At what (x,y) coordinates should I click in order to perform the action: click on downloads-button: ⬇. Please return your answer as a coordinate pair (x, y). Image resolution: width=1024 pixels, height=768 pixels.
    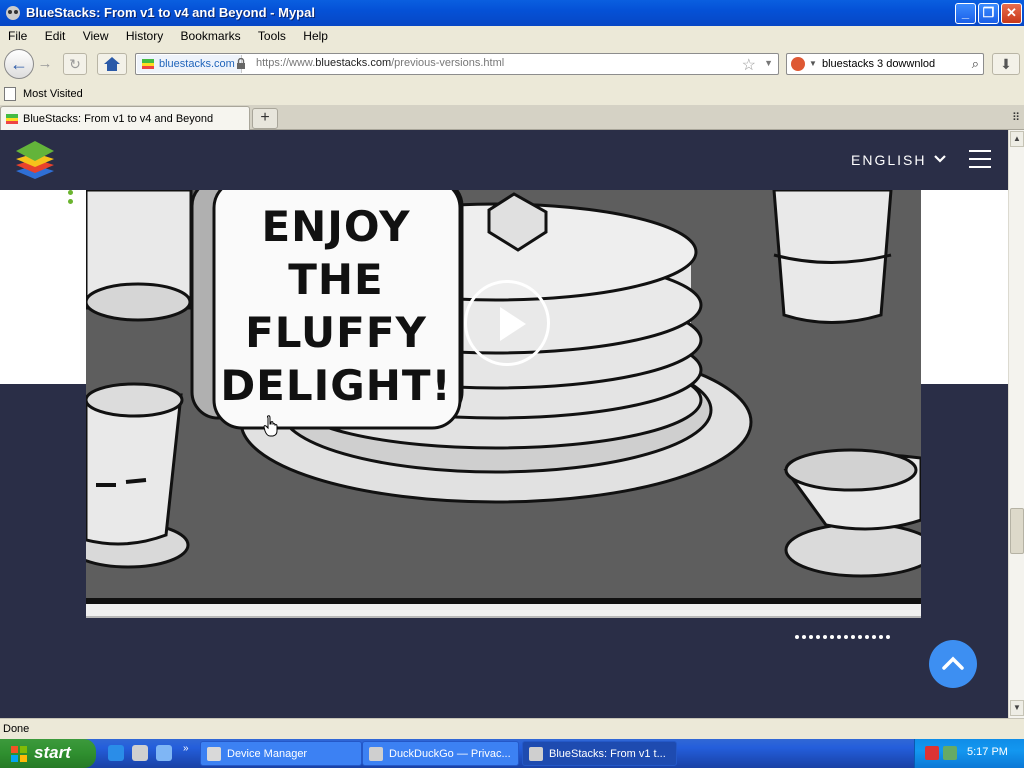
    Looking at the image, I should click on (1006, 64).